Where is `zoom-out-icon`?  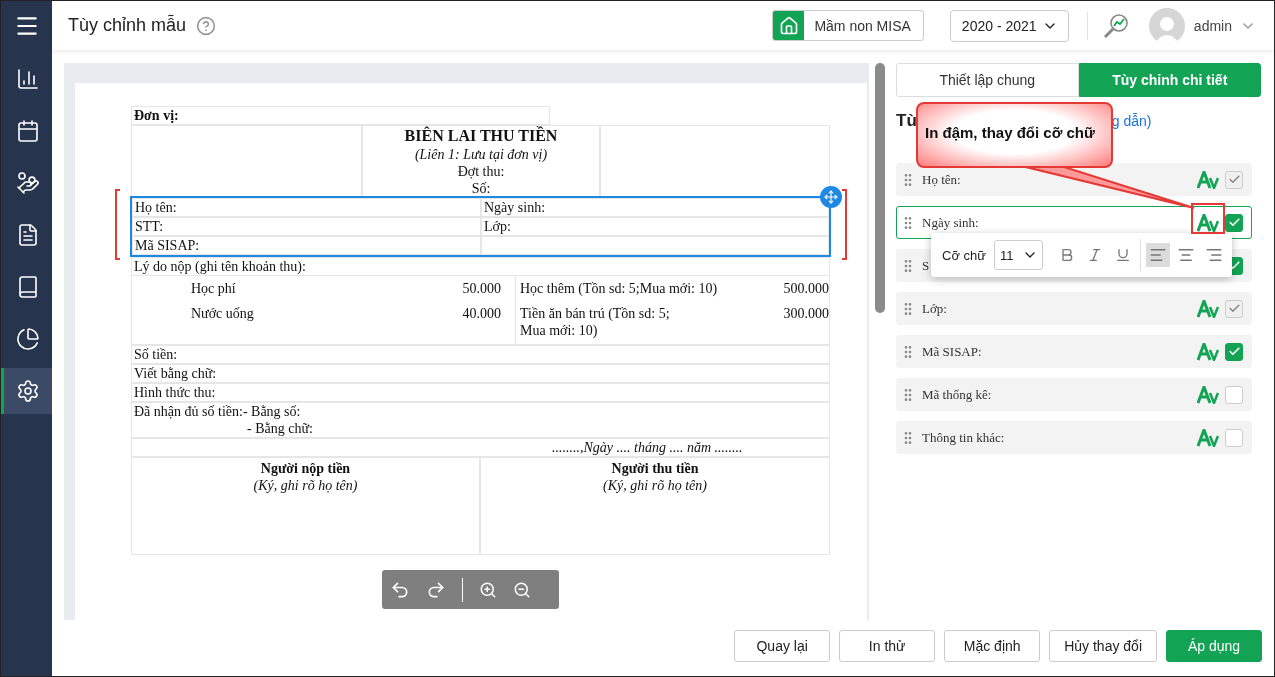
zoom-out-icon is located at coordinates (522, 589).